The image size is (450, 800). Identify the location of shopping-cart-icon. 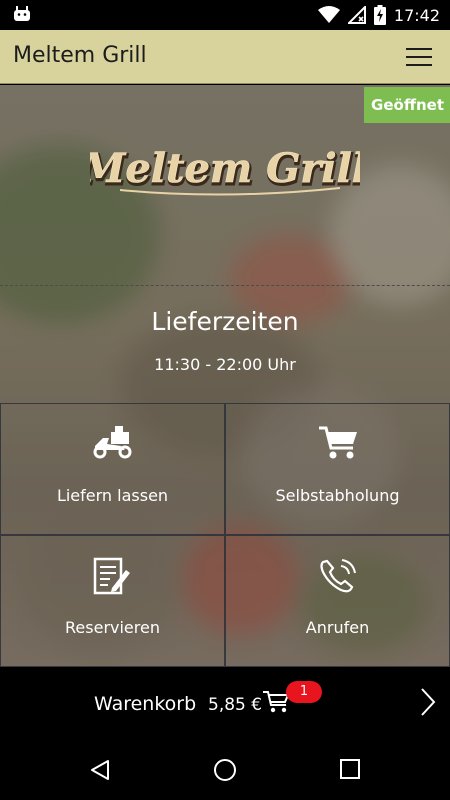
(337, 442).